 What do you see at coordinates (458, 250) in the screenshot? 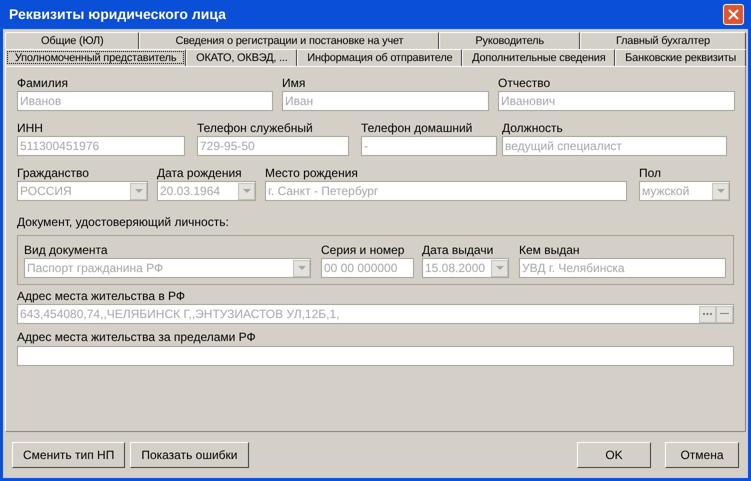
I see `field-label: Дата выдачи` at bounding box center [458, 250].